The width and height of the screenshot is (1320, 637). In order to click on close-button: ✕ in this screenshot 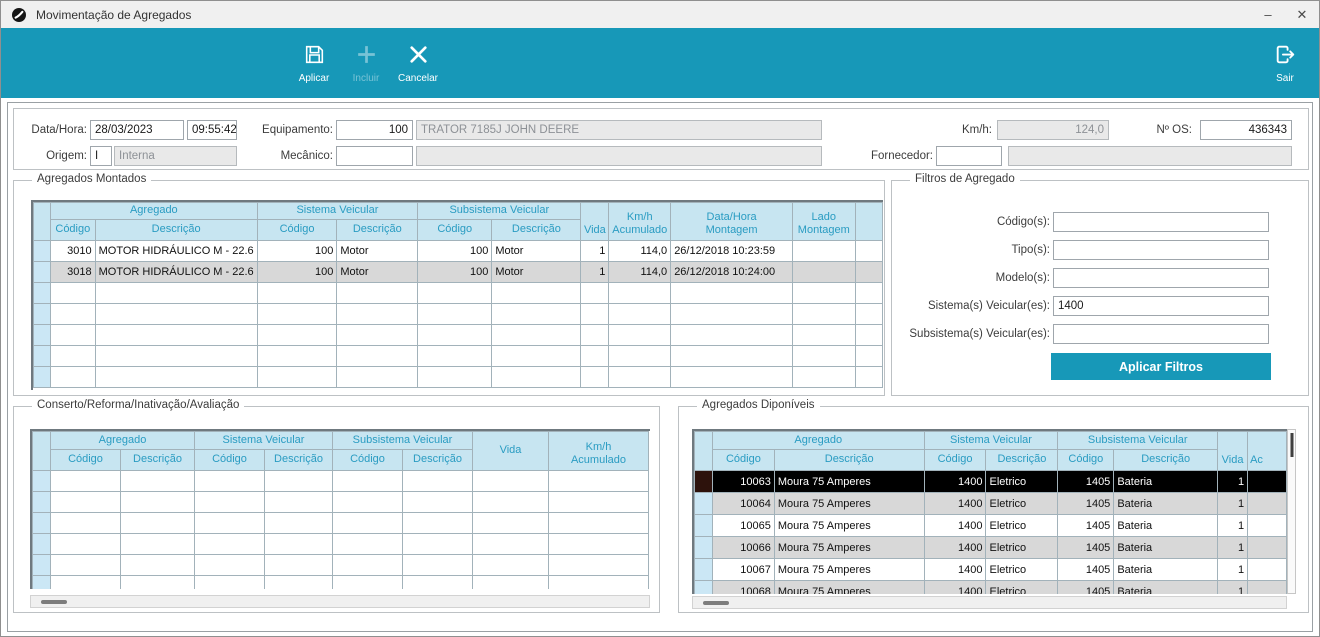, I will do `click(1302, 14)`.